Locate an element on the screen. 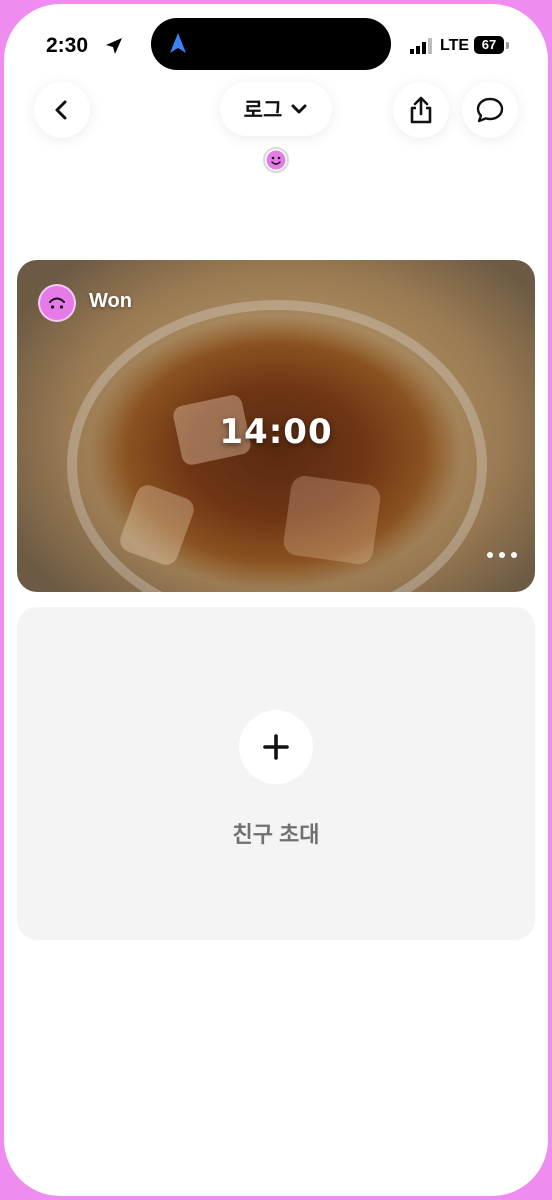 Image resolution: width=552 pixels, height=1200 pixels. ice-cube is located at coordinates (332, 520).